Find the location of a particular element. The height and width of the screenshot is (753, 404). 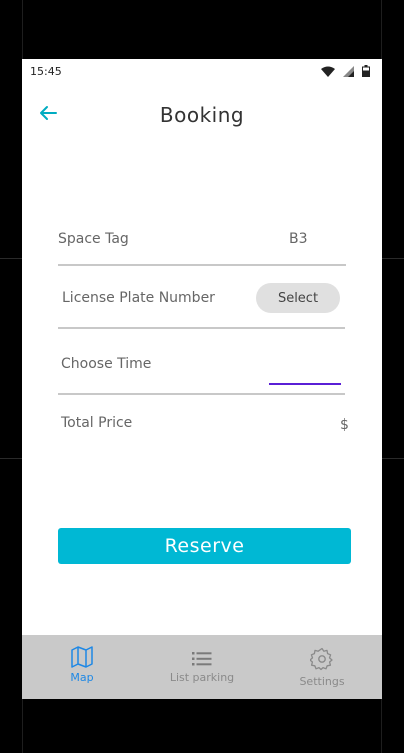

space-tag-label: Space Tag is located at coordinates (93, 239).